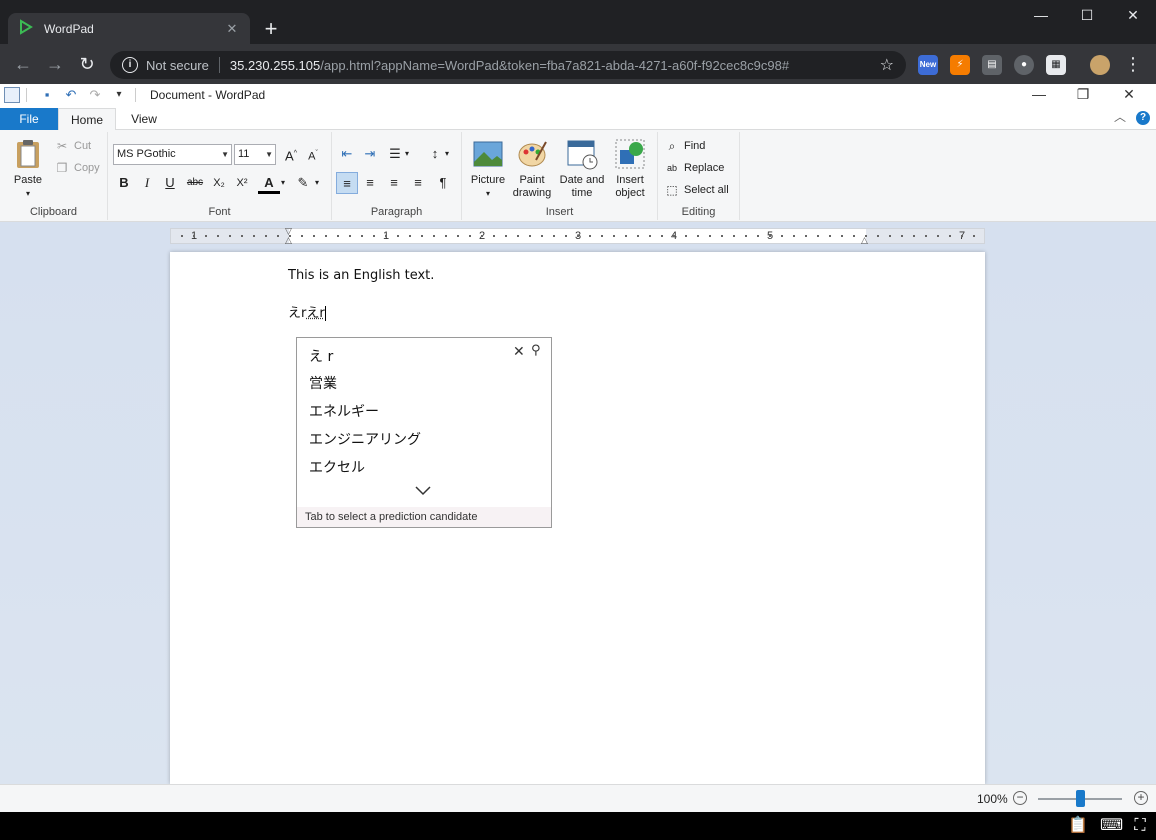 The width and height of the screenshot is (1156, 840). I want to click on text-color-dropdown-icon: ▾, so click(283, 183).